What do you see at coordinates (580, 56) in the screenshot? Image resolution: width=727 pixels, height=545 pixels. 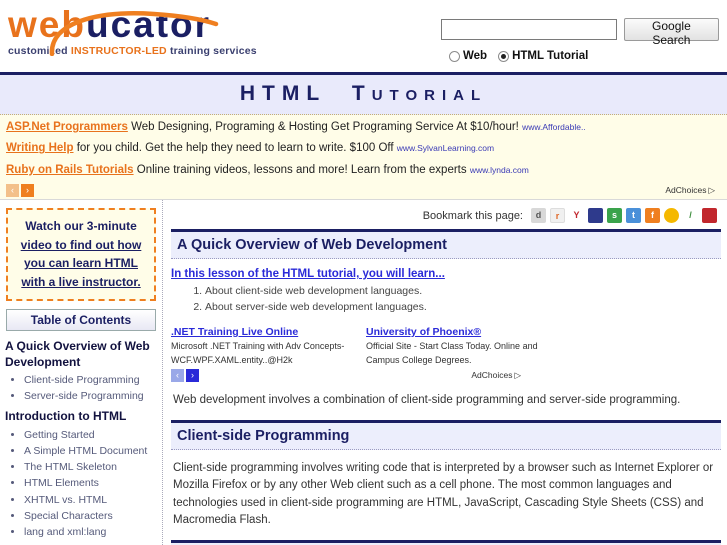 I see `search-scope-radios: Web HTML Tutorial` at bounding box center [580, 56].